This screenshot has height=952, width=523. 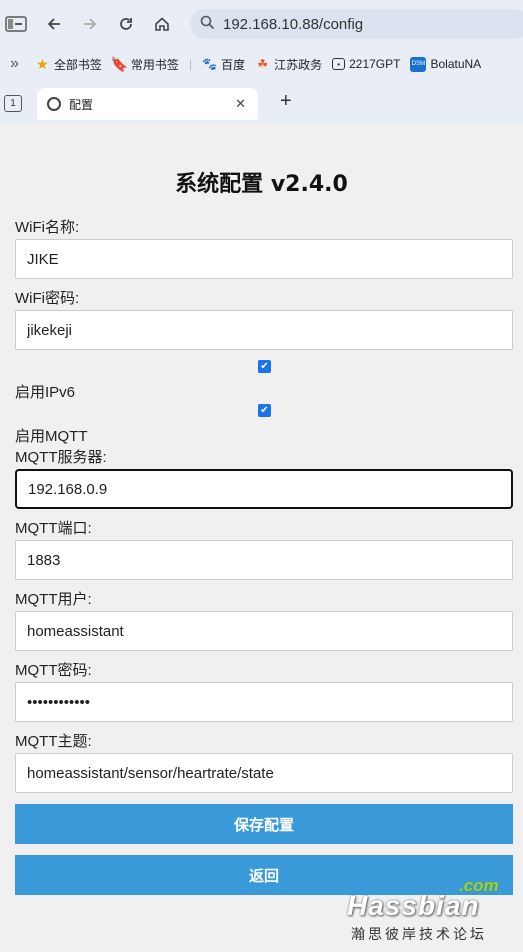 I want to click on mqtt-port-input, so click(x=264, y=560).